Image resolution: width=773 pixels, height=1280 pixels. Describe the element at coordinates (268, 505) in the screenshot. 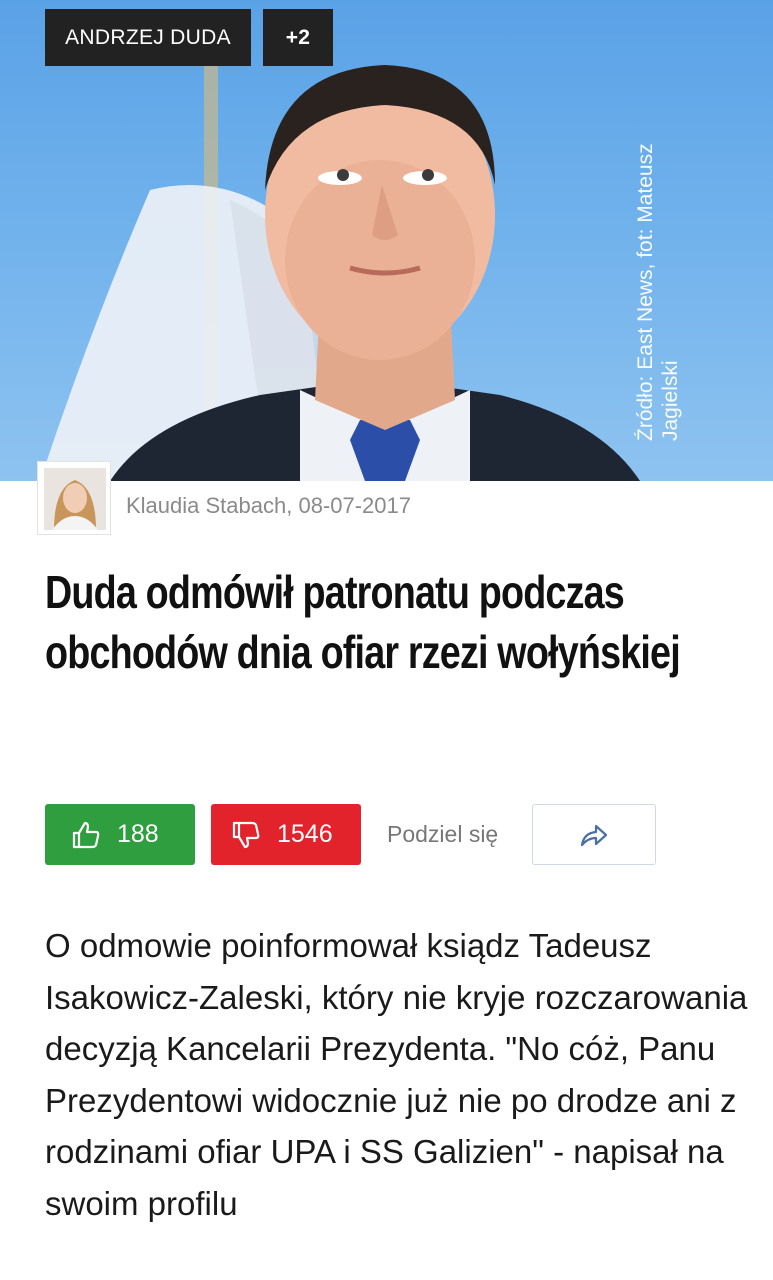

I see `article-byline: Klaudia Stabach, 08-07-2017` at that location.